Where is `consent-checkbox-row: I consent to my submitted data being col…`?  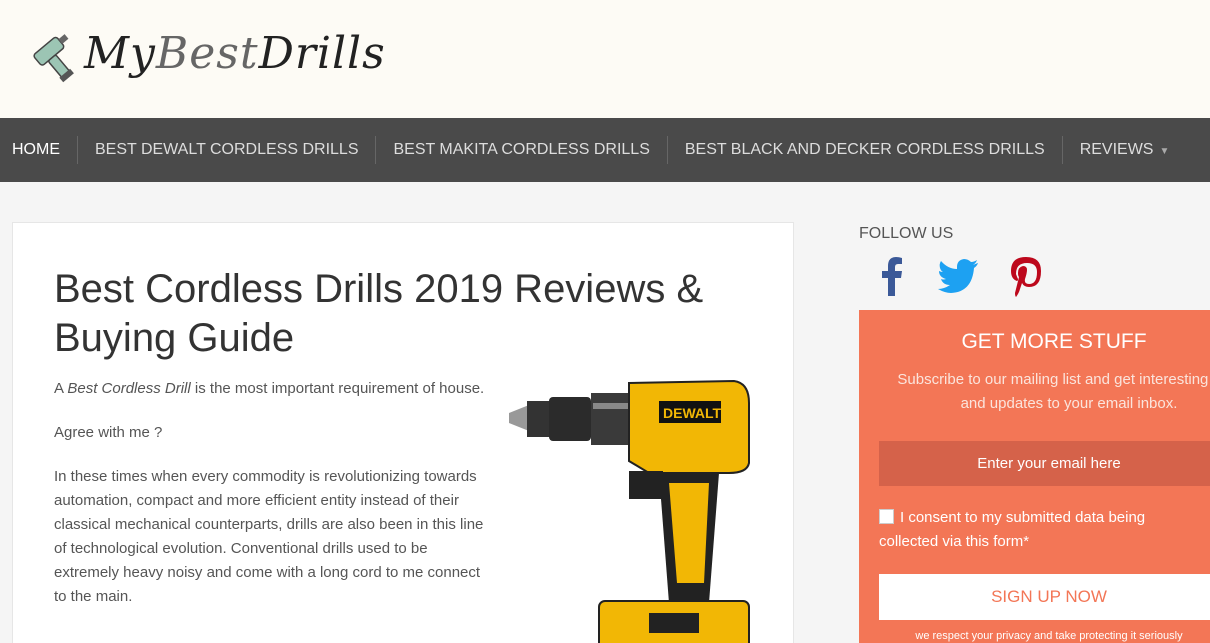 consent-checkbox-row: I consent to my submitted data being col… is located at coordinates (1039, 530).